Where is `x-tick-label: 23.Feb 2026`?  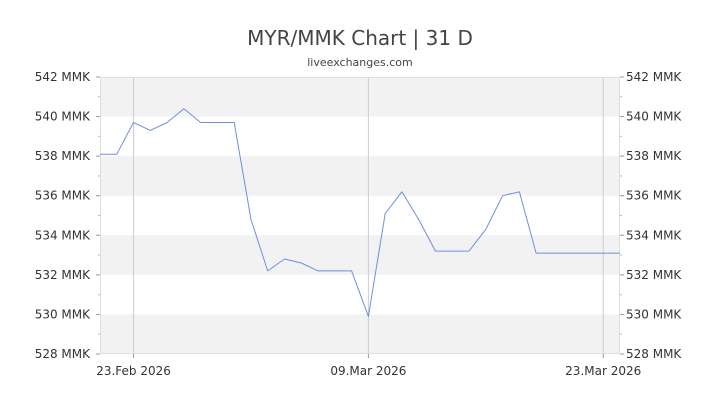 x-tick-label: 23.Feb 2026 is located at coordinates (133, 371).